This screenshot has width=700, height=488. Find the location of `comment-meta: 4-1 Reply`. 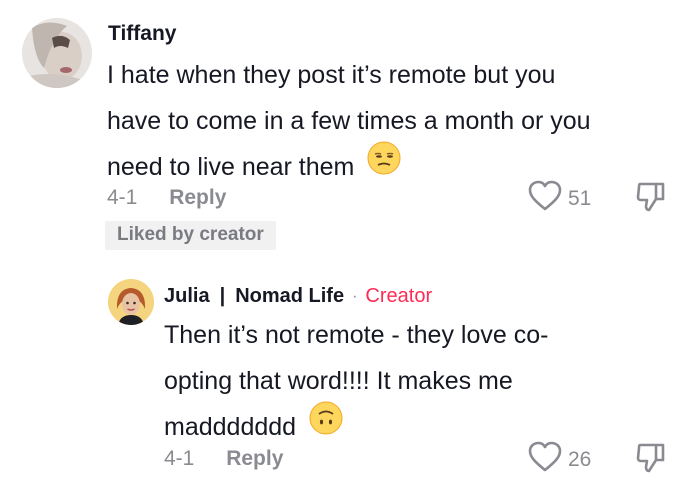

comment-meta: 4-1 Reply is located at coordinates (166, 198).